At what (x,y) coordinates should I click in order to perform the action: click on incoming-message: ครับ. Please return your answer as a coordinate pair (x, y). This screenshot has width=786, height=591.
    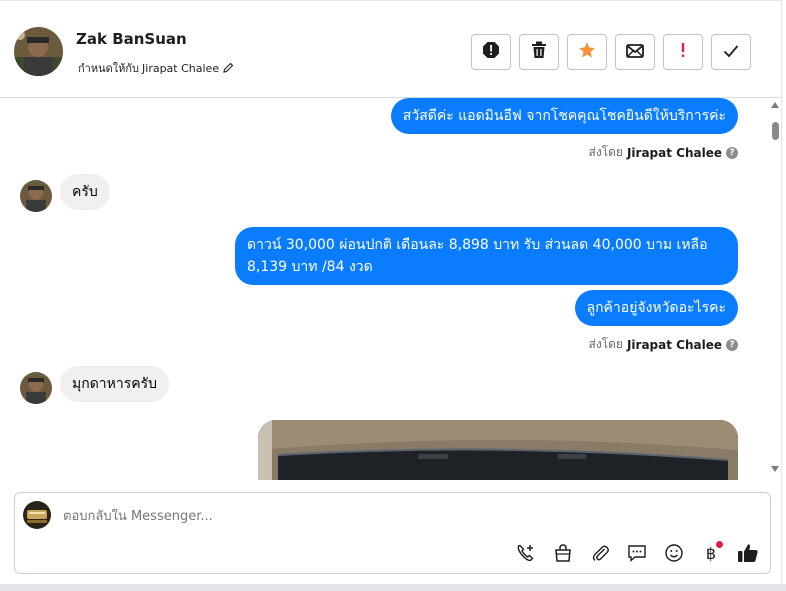
    Looking at the image, I should click on (85, 192).